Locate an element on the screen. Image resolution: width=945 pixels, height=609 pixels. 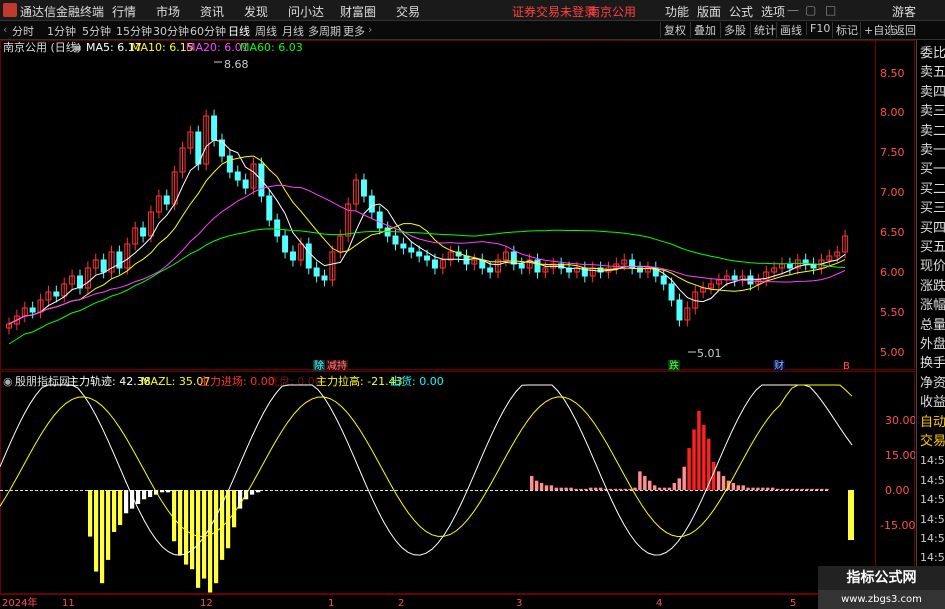
more-chevron-icon: › is located at coordinates (370, 29).